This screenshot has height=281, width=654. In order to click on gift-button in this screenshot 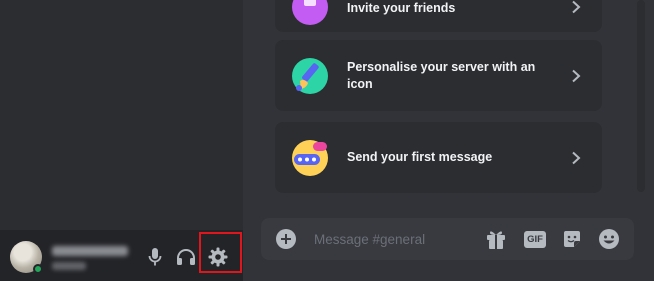, I will do `click(496, 239)`.